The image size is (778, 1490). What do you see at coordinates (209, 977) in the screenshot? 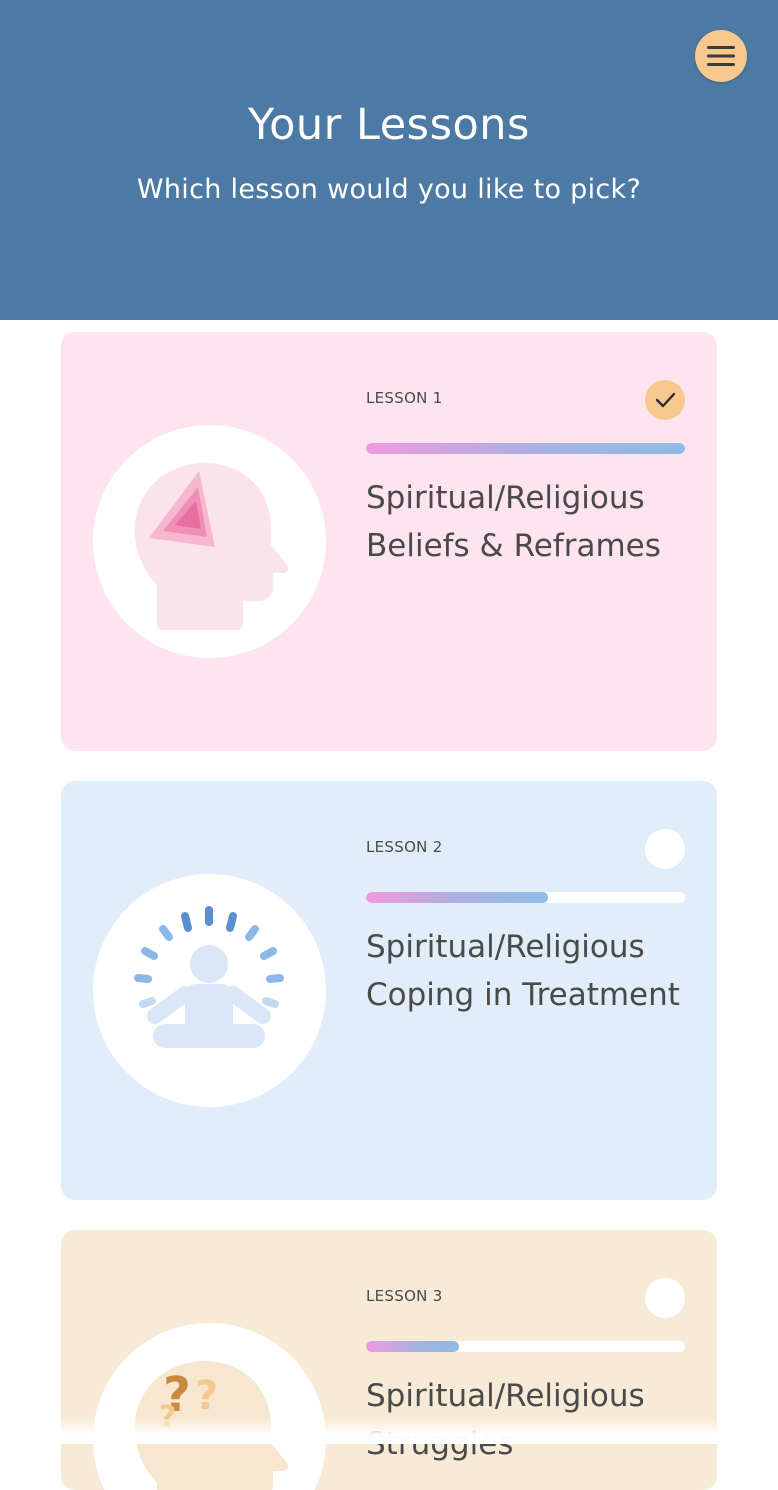
I see `meditating-person-icon` at bounding box center [209, 977].